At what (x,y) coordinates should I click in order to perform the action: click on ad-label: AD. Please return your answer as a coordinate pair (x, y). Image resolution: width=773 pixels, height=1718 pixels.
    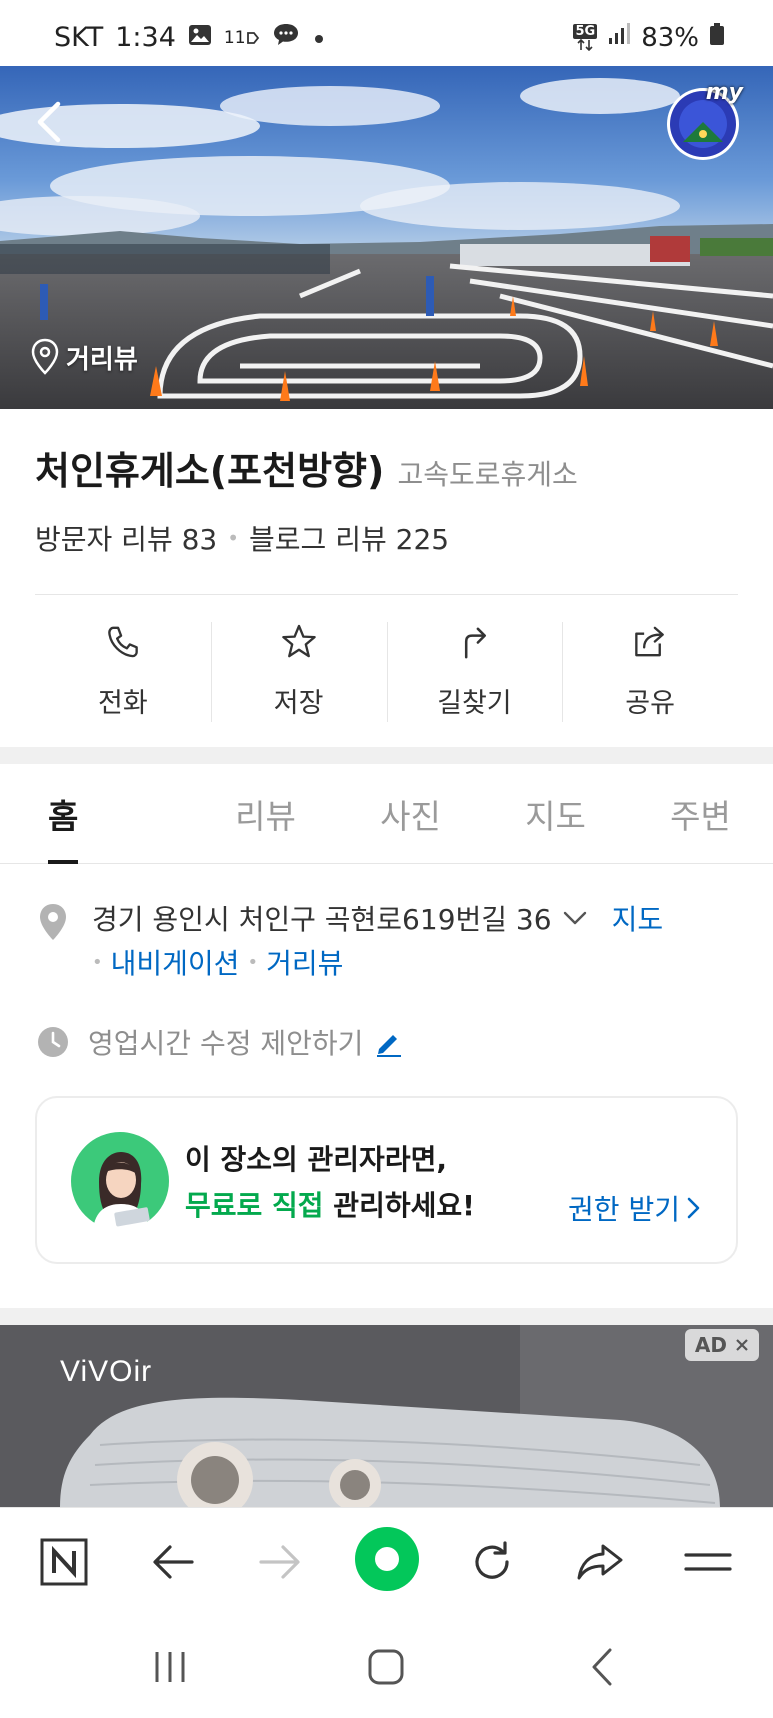
    Looking at the image, I should click on (710, 1345).